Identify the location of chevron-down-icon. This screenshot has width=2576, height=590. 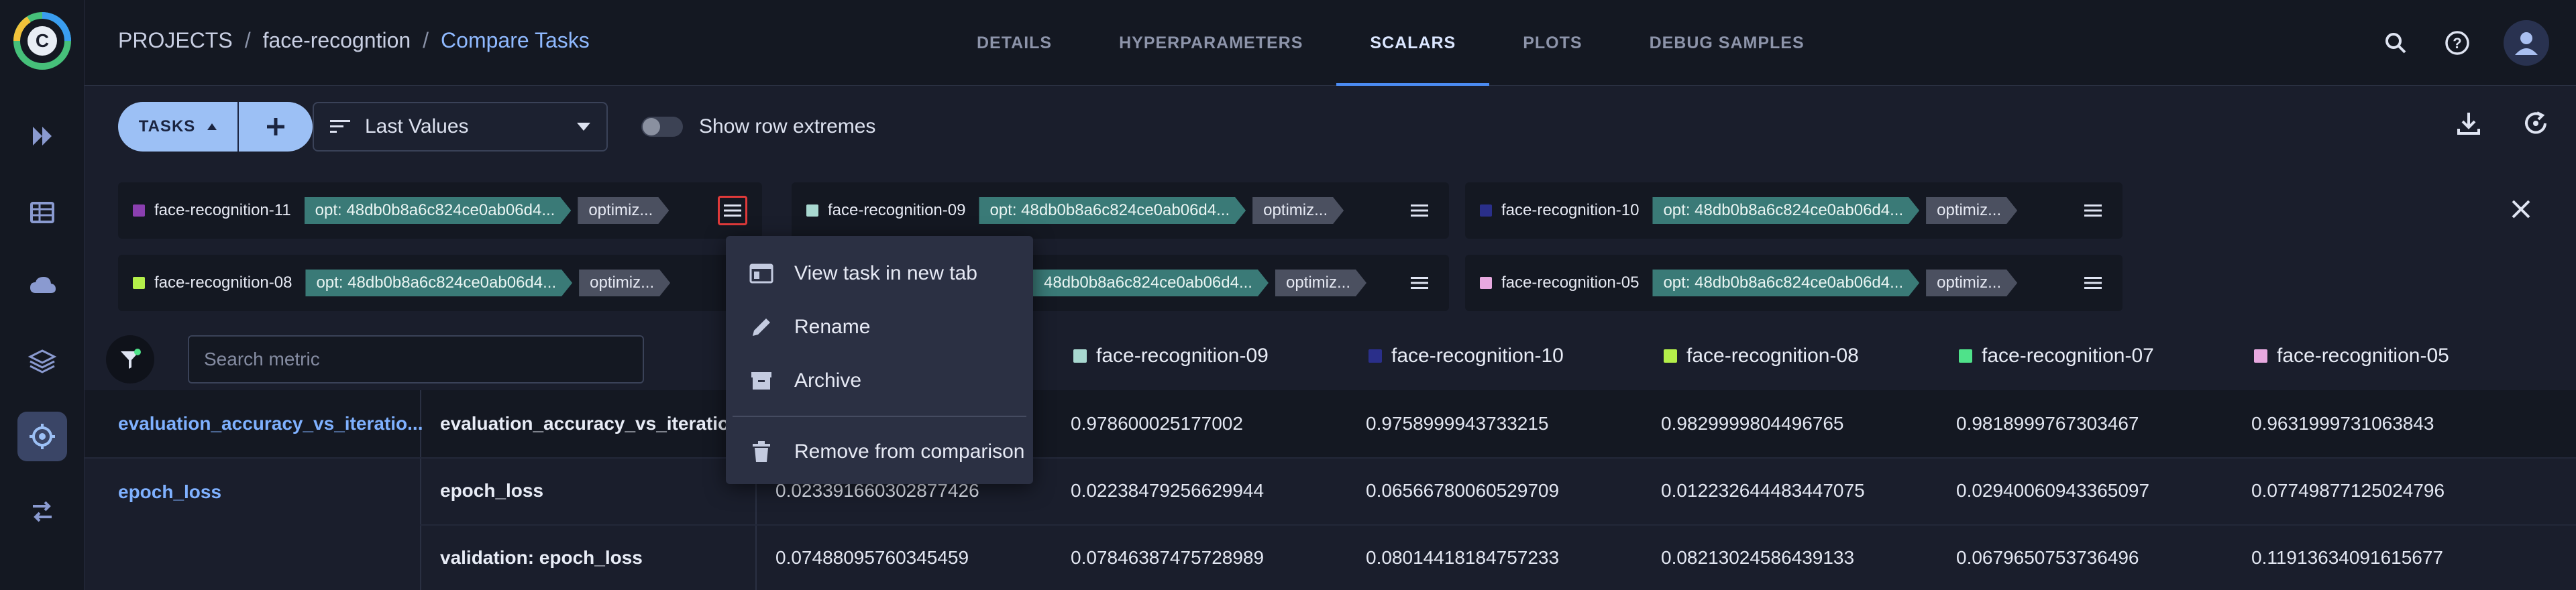
(583, 127).